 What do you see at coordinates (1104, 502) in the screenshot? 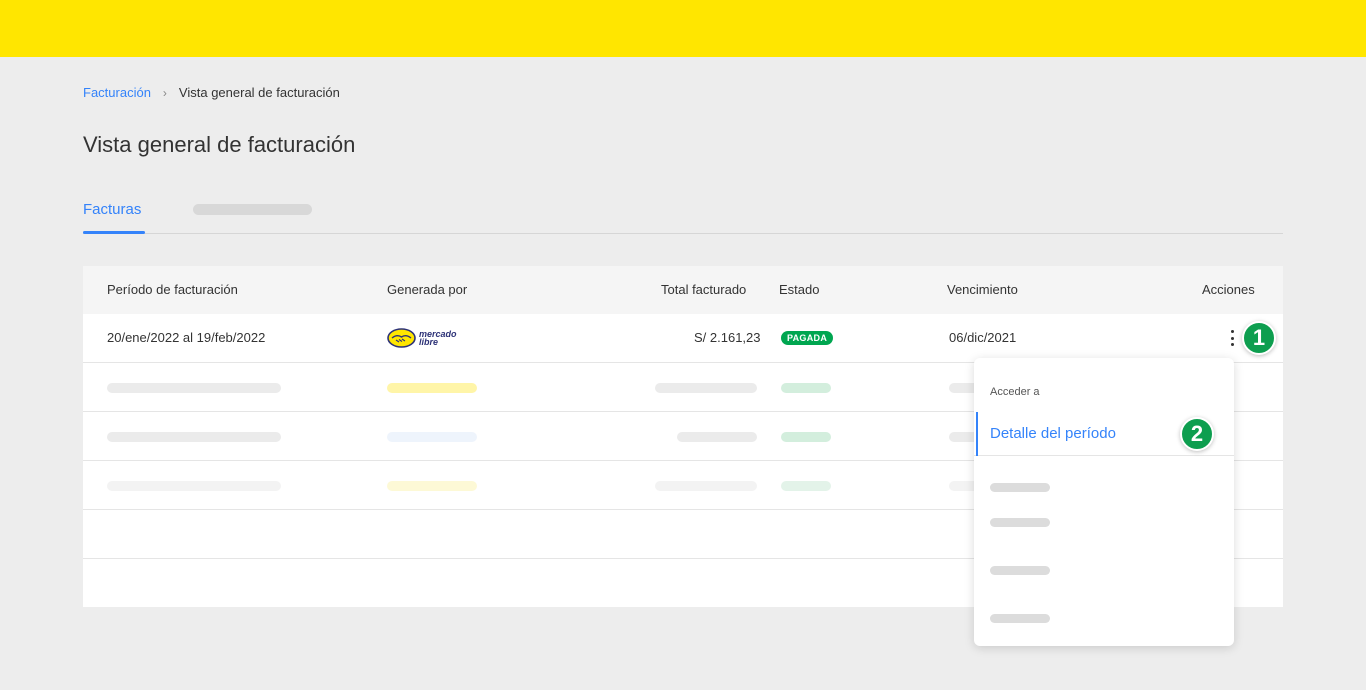
I see `actions-dropdown-menu: Acceder a Detalle del período` at bounding box center [1104, 502].